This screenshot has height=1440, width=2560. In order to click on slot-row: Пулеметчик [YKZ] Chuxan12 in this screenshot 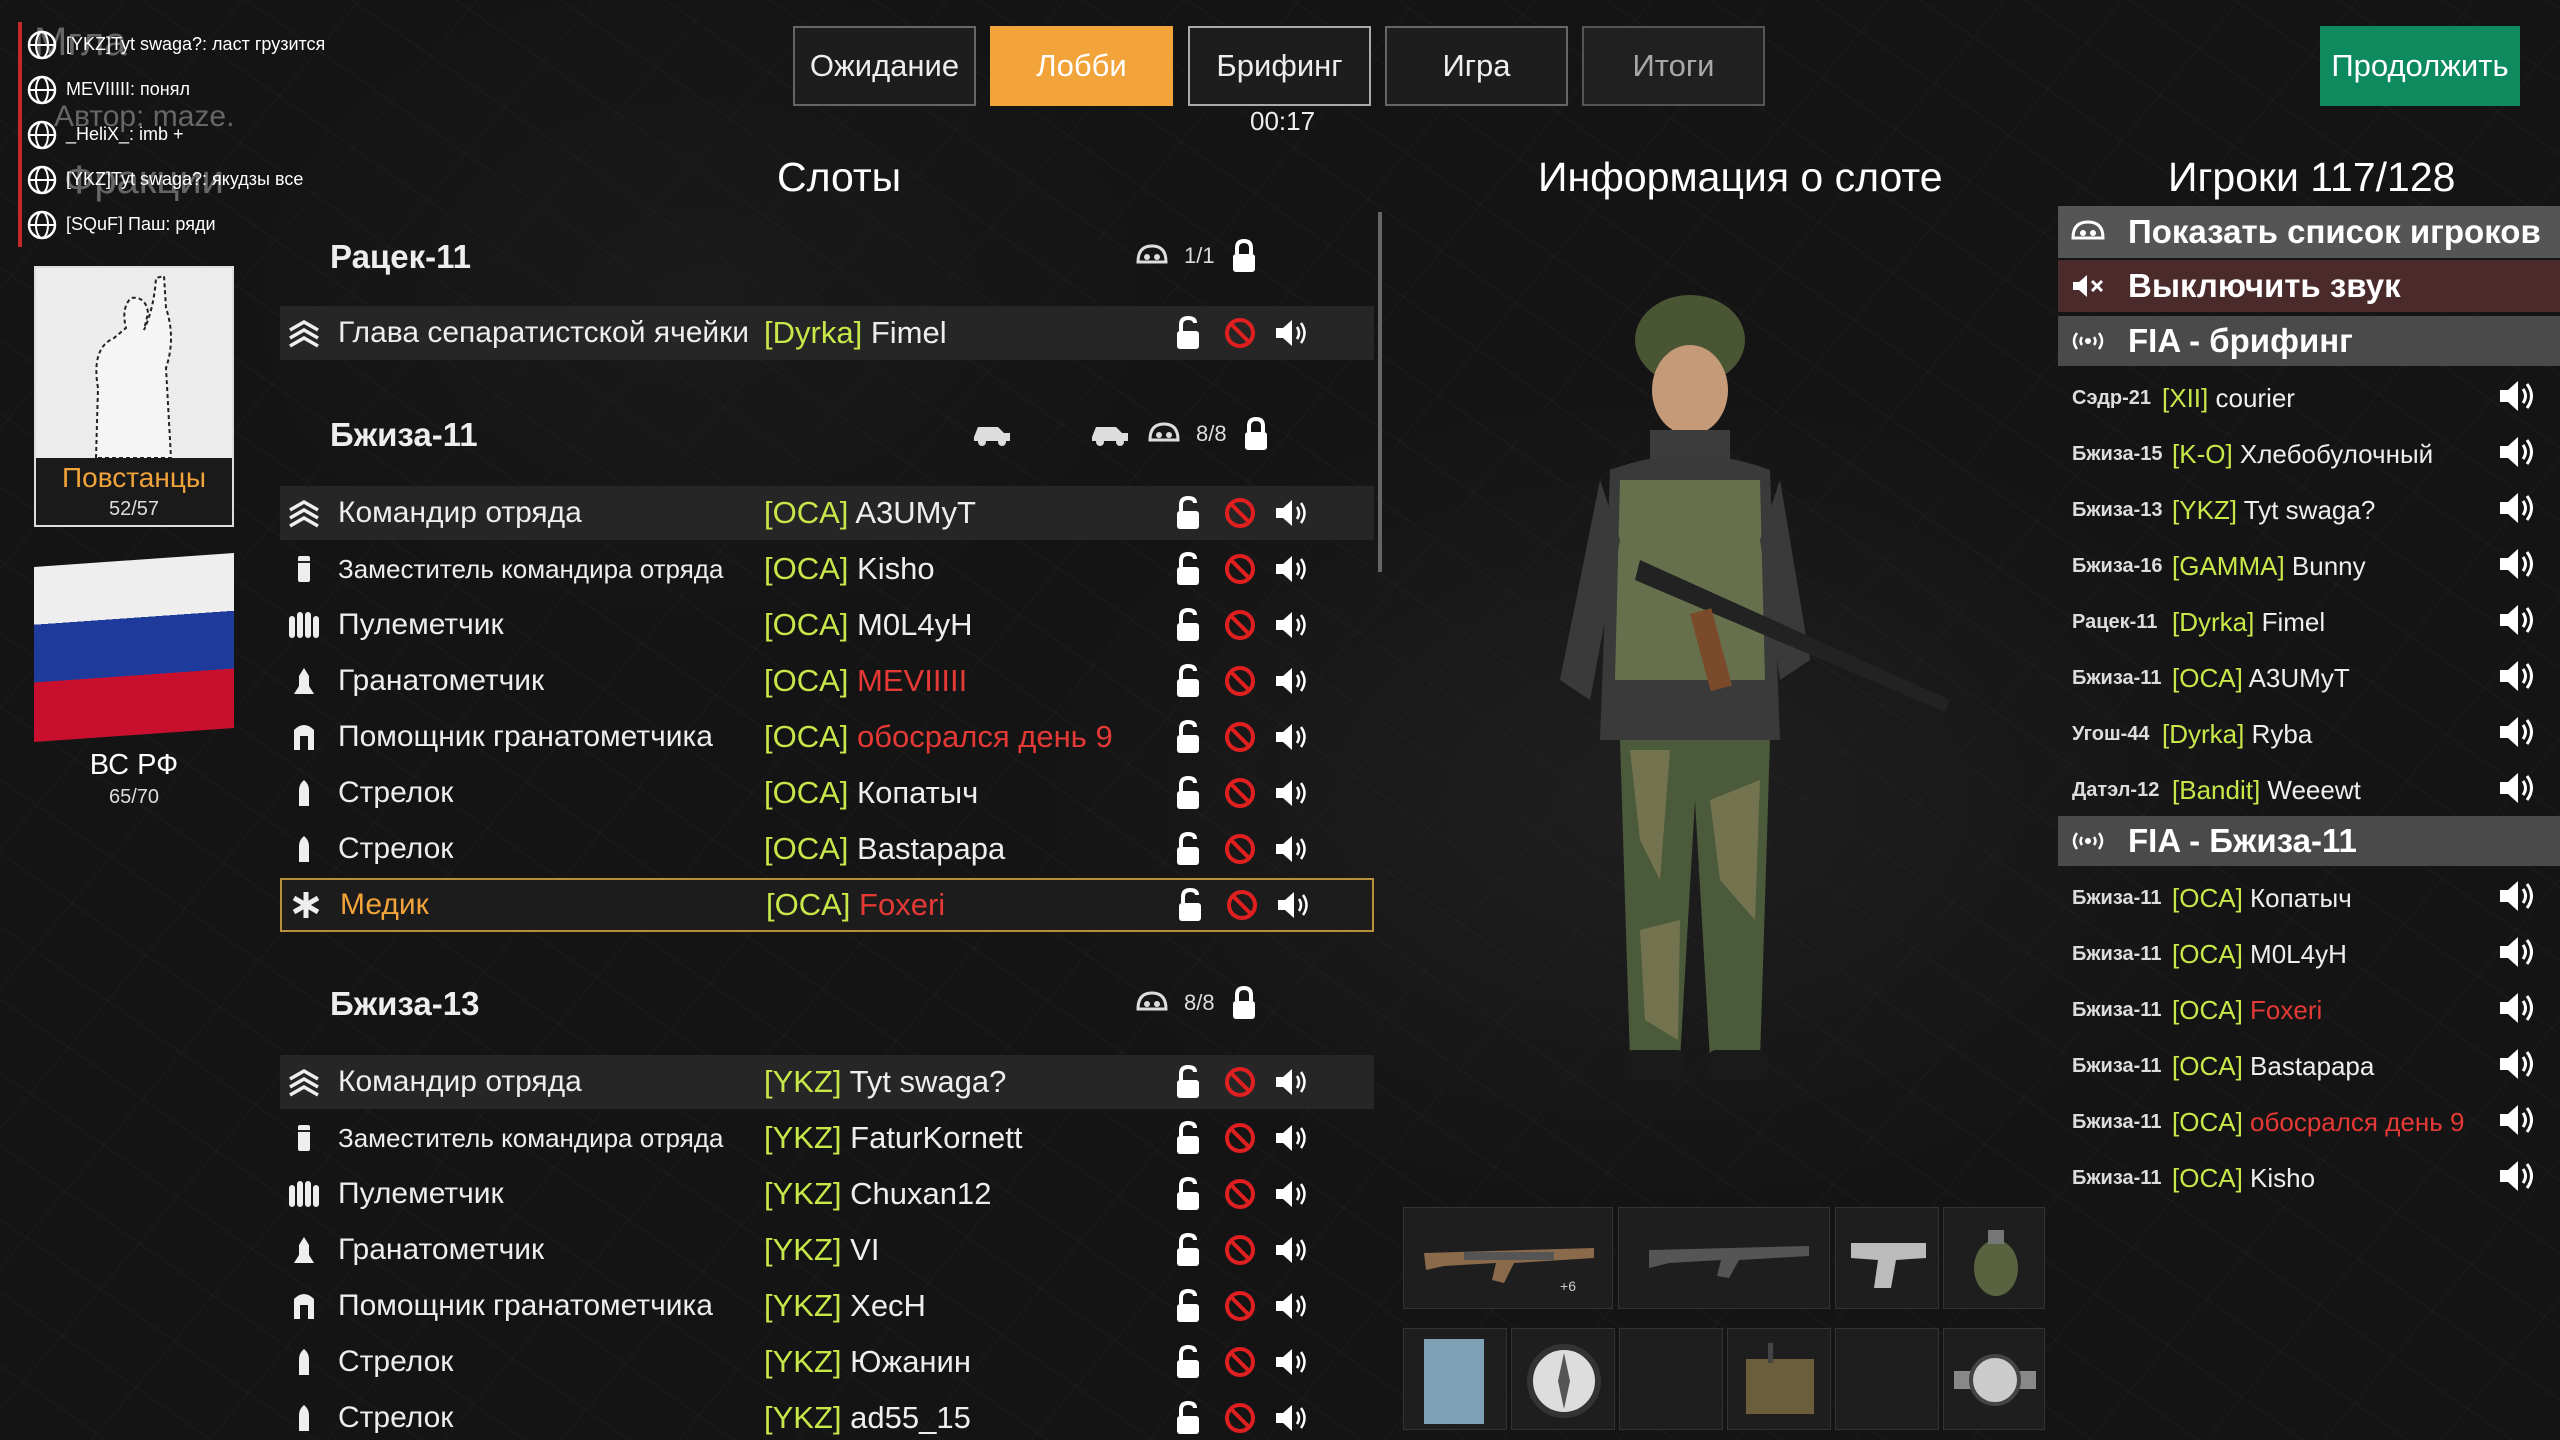, I will do `click(827, 1194)`.